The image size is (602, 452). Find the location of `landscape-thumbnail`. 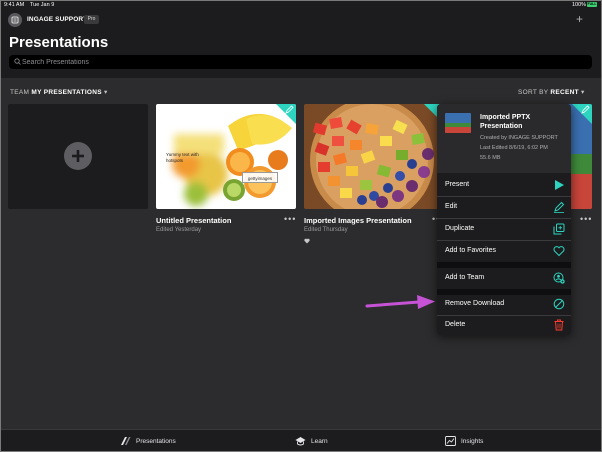

landscape-thumbnail is located at coordinates (458, 123).